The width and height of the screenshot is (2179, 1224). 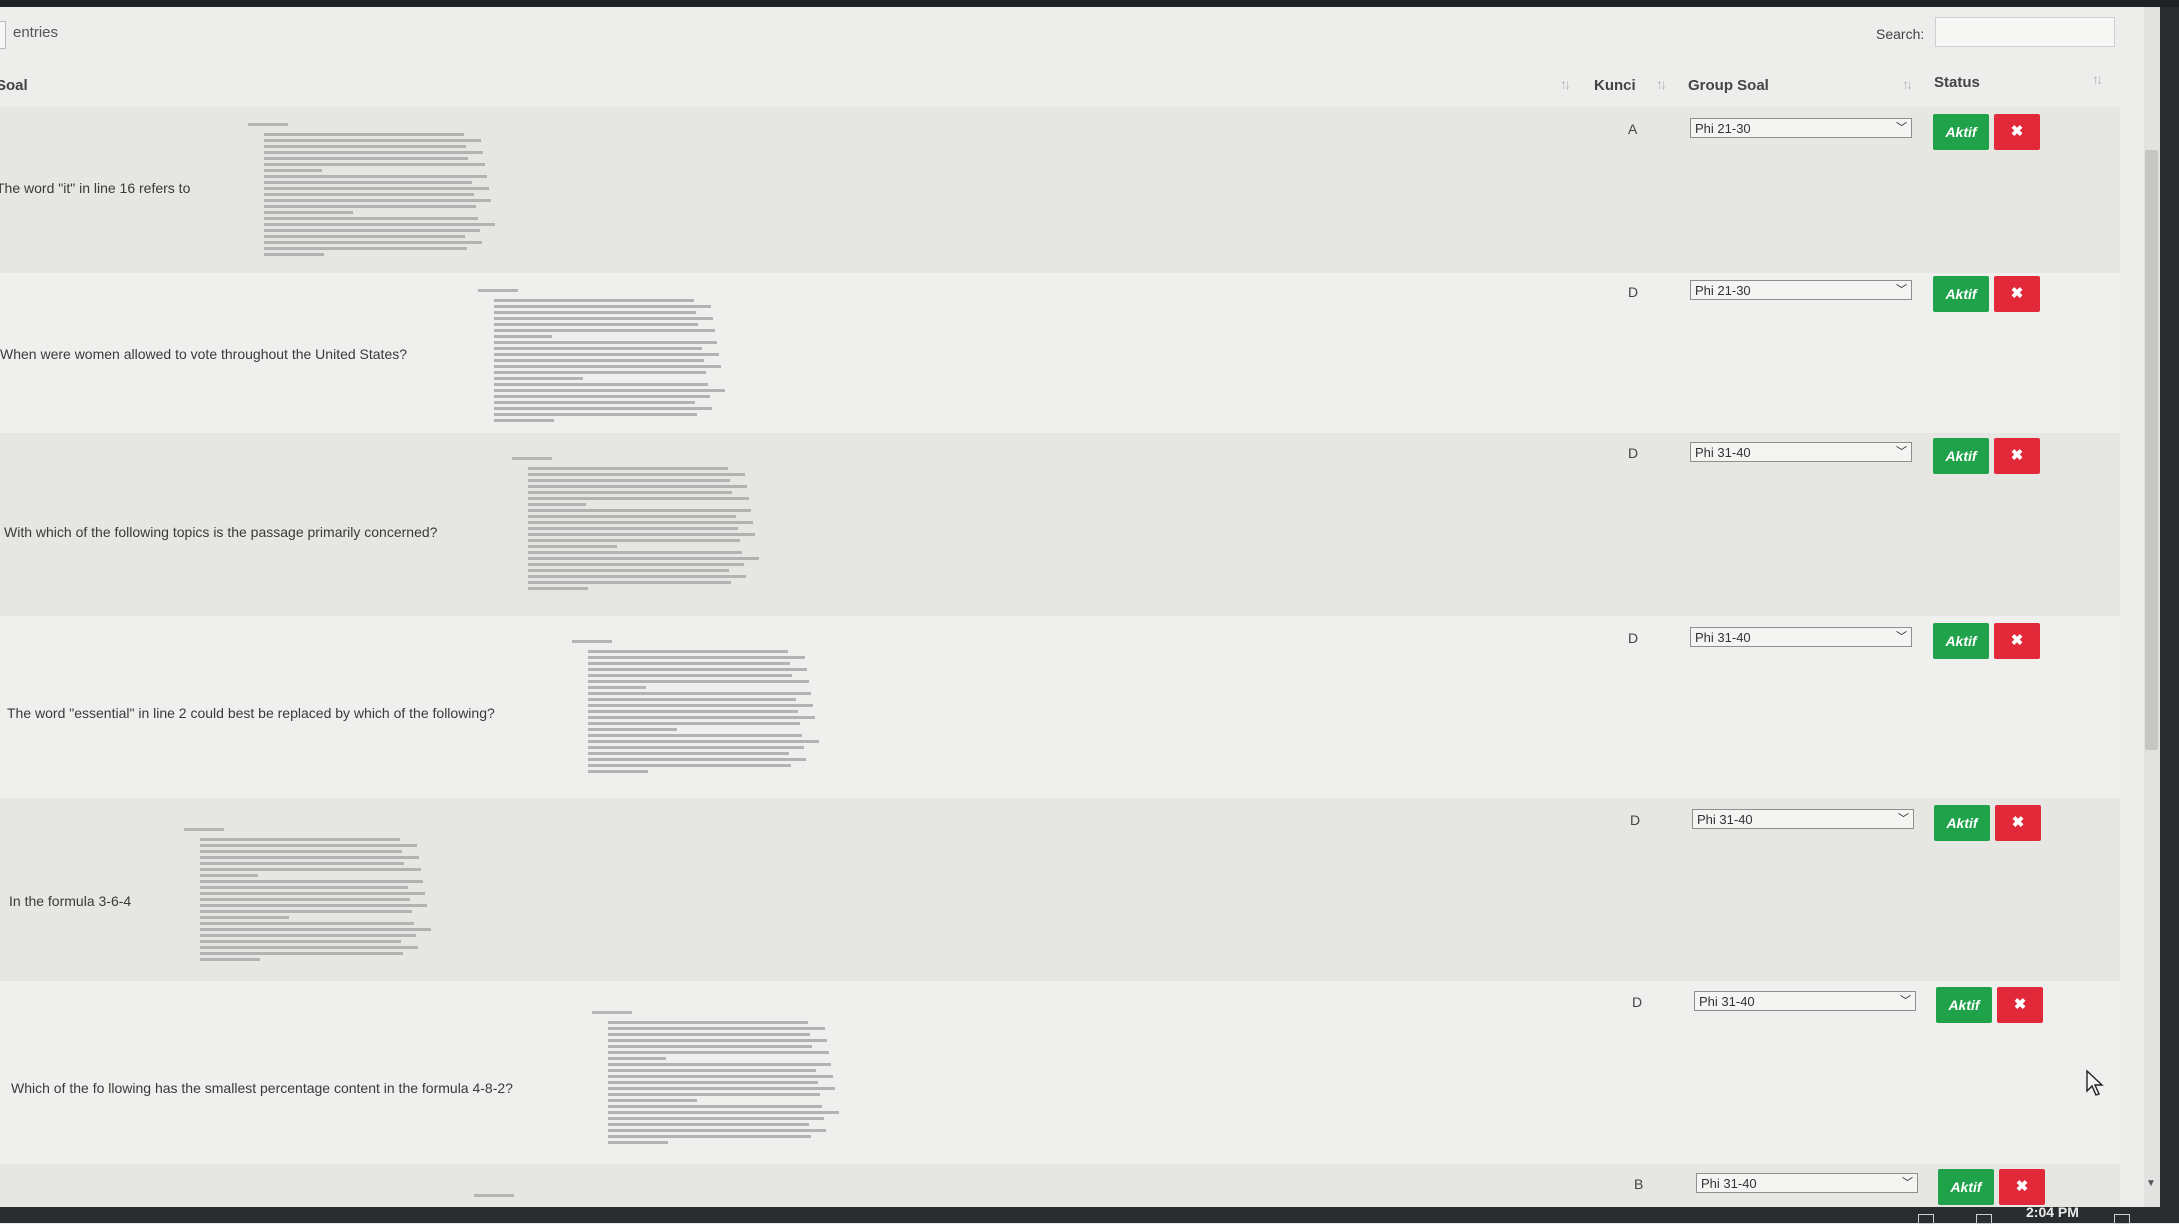 I want to click on header-soal: Soal, so click(x=14, y=85).